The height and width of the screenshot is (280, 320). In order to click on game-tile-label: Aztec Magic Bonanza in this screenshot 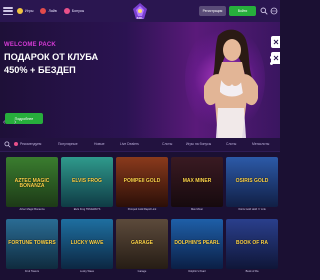, I will do `click(32, 209)`.